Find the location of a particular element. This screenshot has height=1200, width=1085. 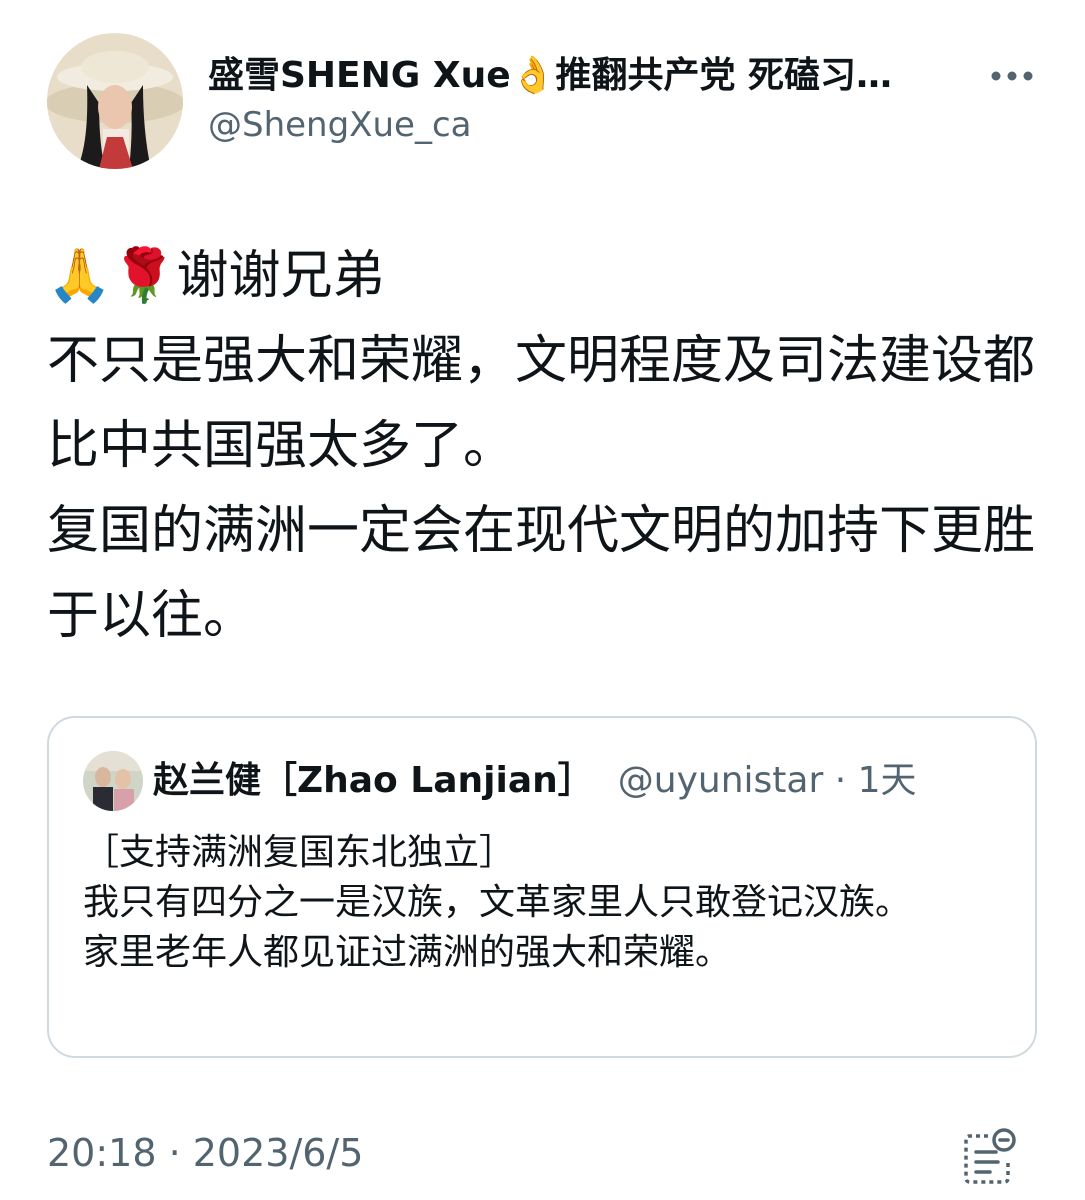

quoted-author-avatar is located at coordinates (113, 781).